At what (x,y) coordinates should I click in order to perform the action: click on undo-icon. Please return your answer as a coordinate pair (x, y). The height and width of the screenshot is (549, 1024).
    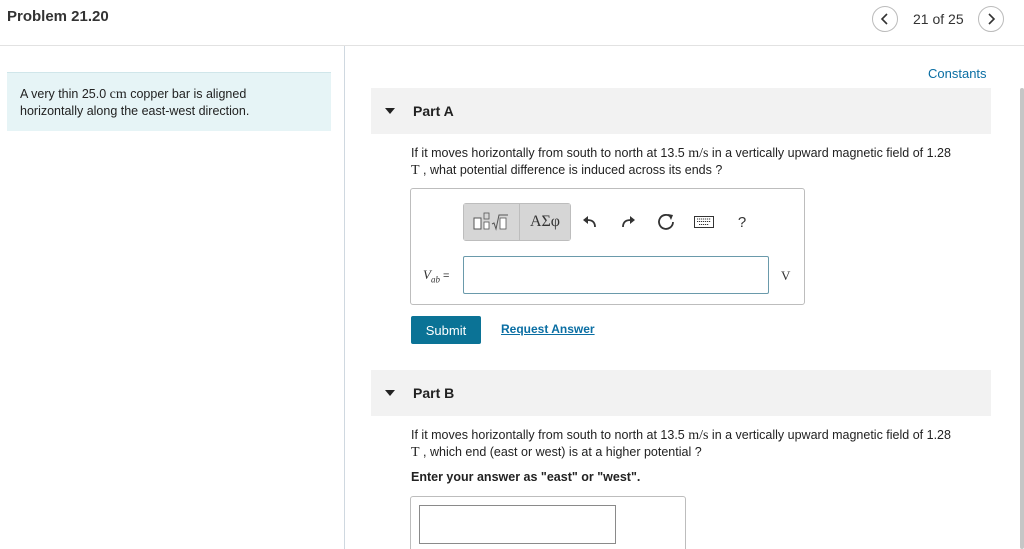
    Looking at the image, I should click on (589, 222).